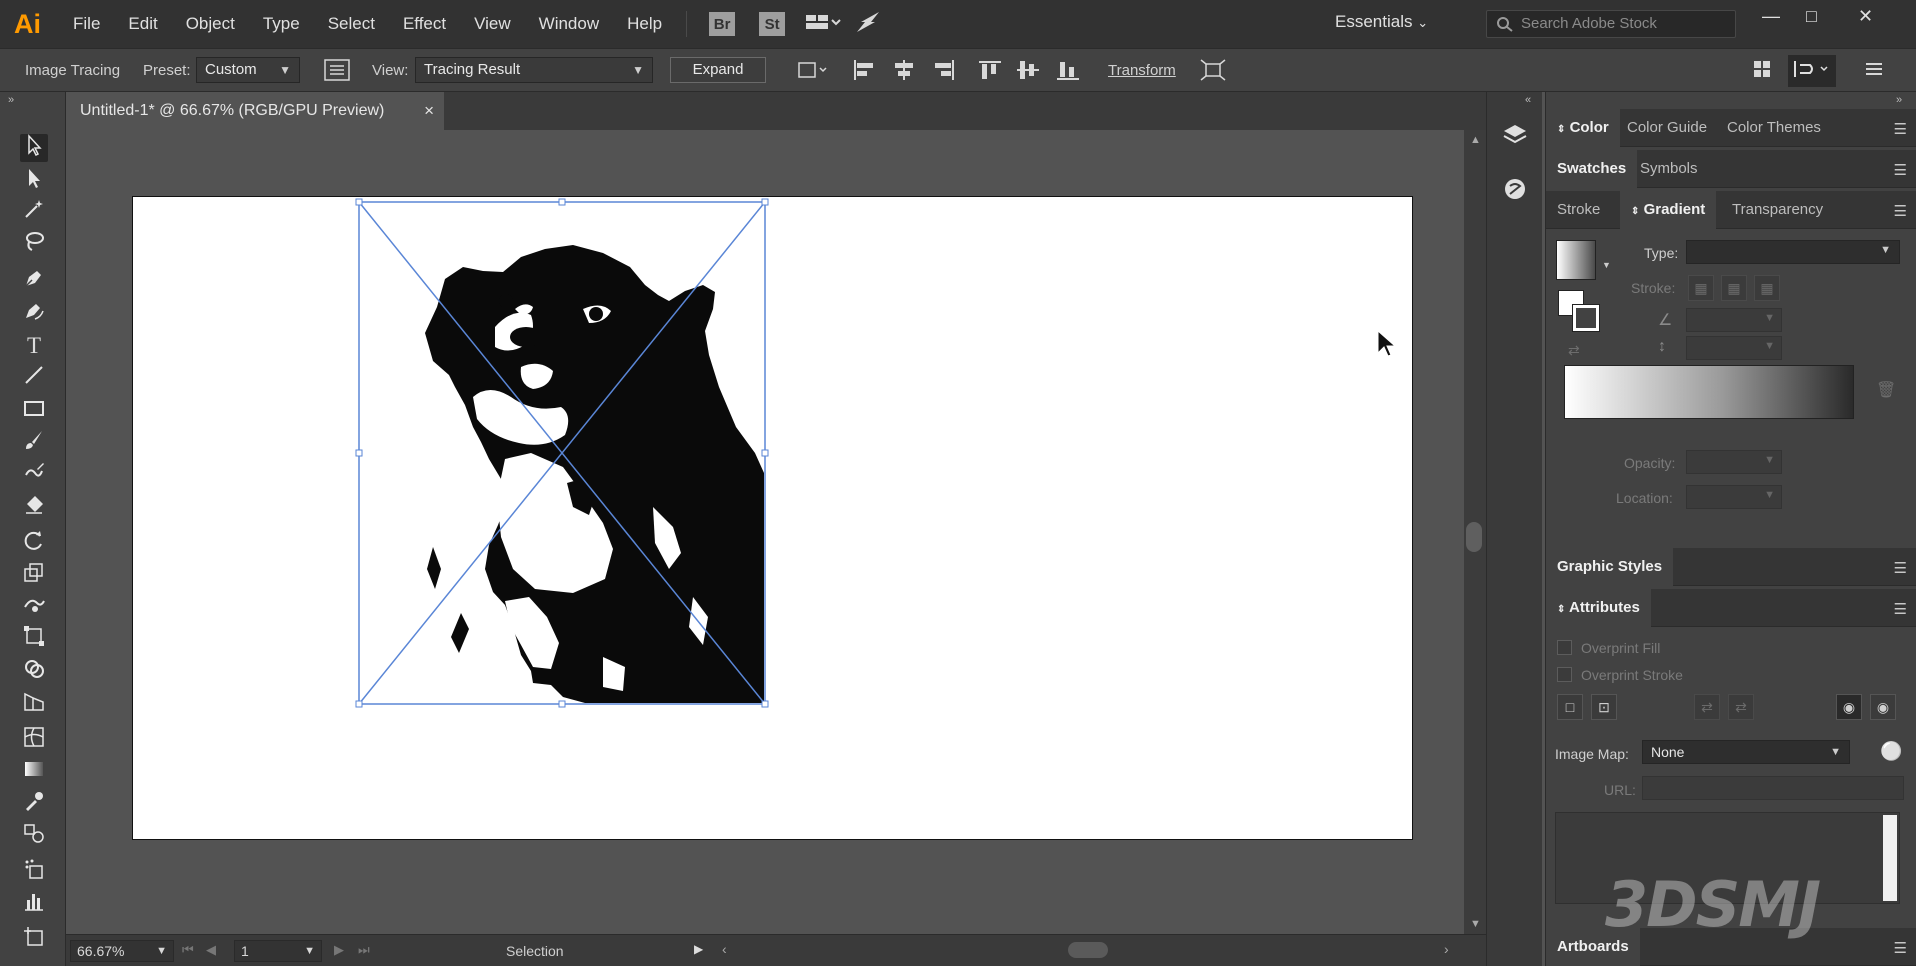 Image resolution: width=1916 pixels, height=966 pixels. I want to click on arrange-documents-icon, so click(823, 24).